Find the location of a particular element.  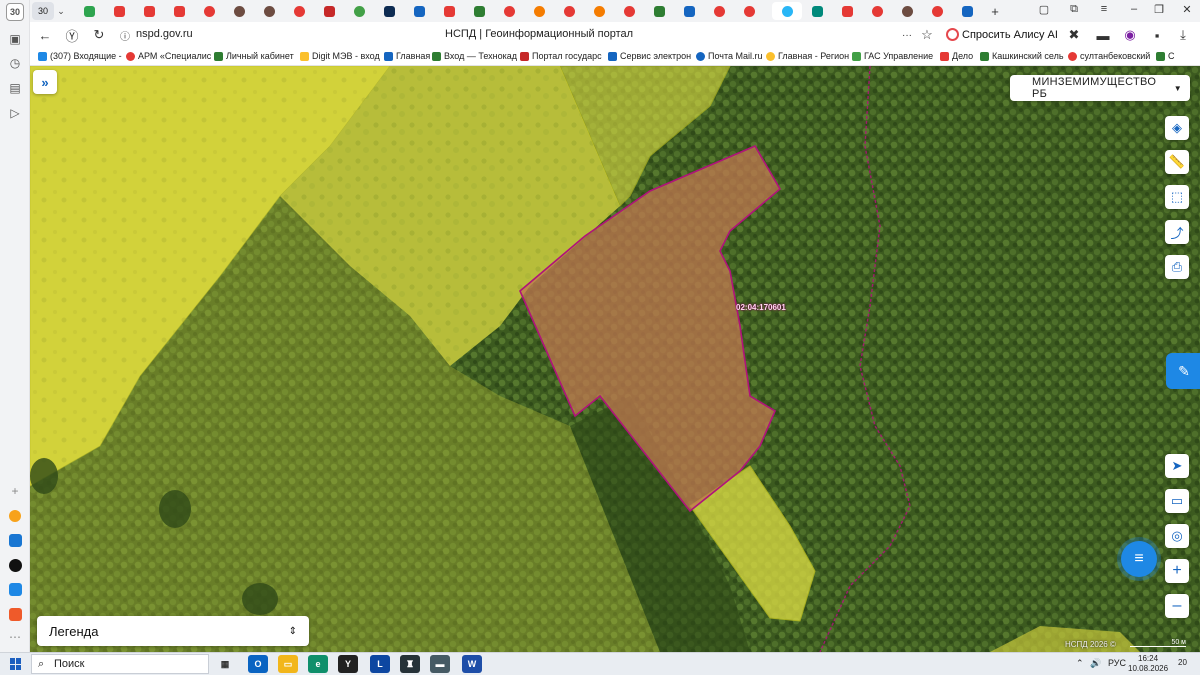

download-icon: ⤓ is located at coordinates (1183, 35).